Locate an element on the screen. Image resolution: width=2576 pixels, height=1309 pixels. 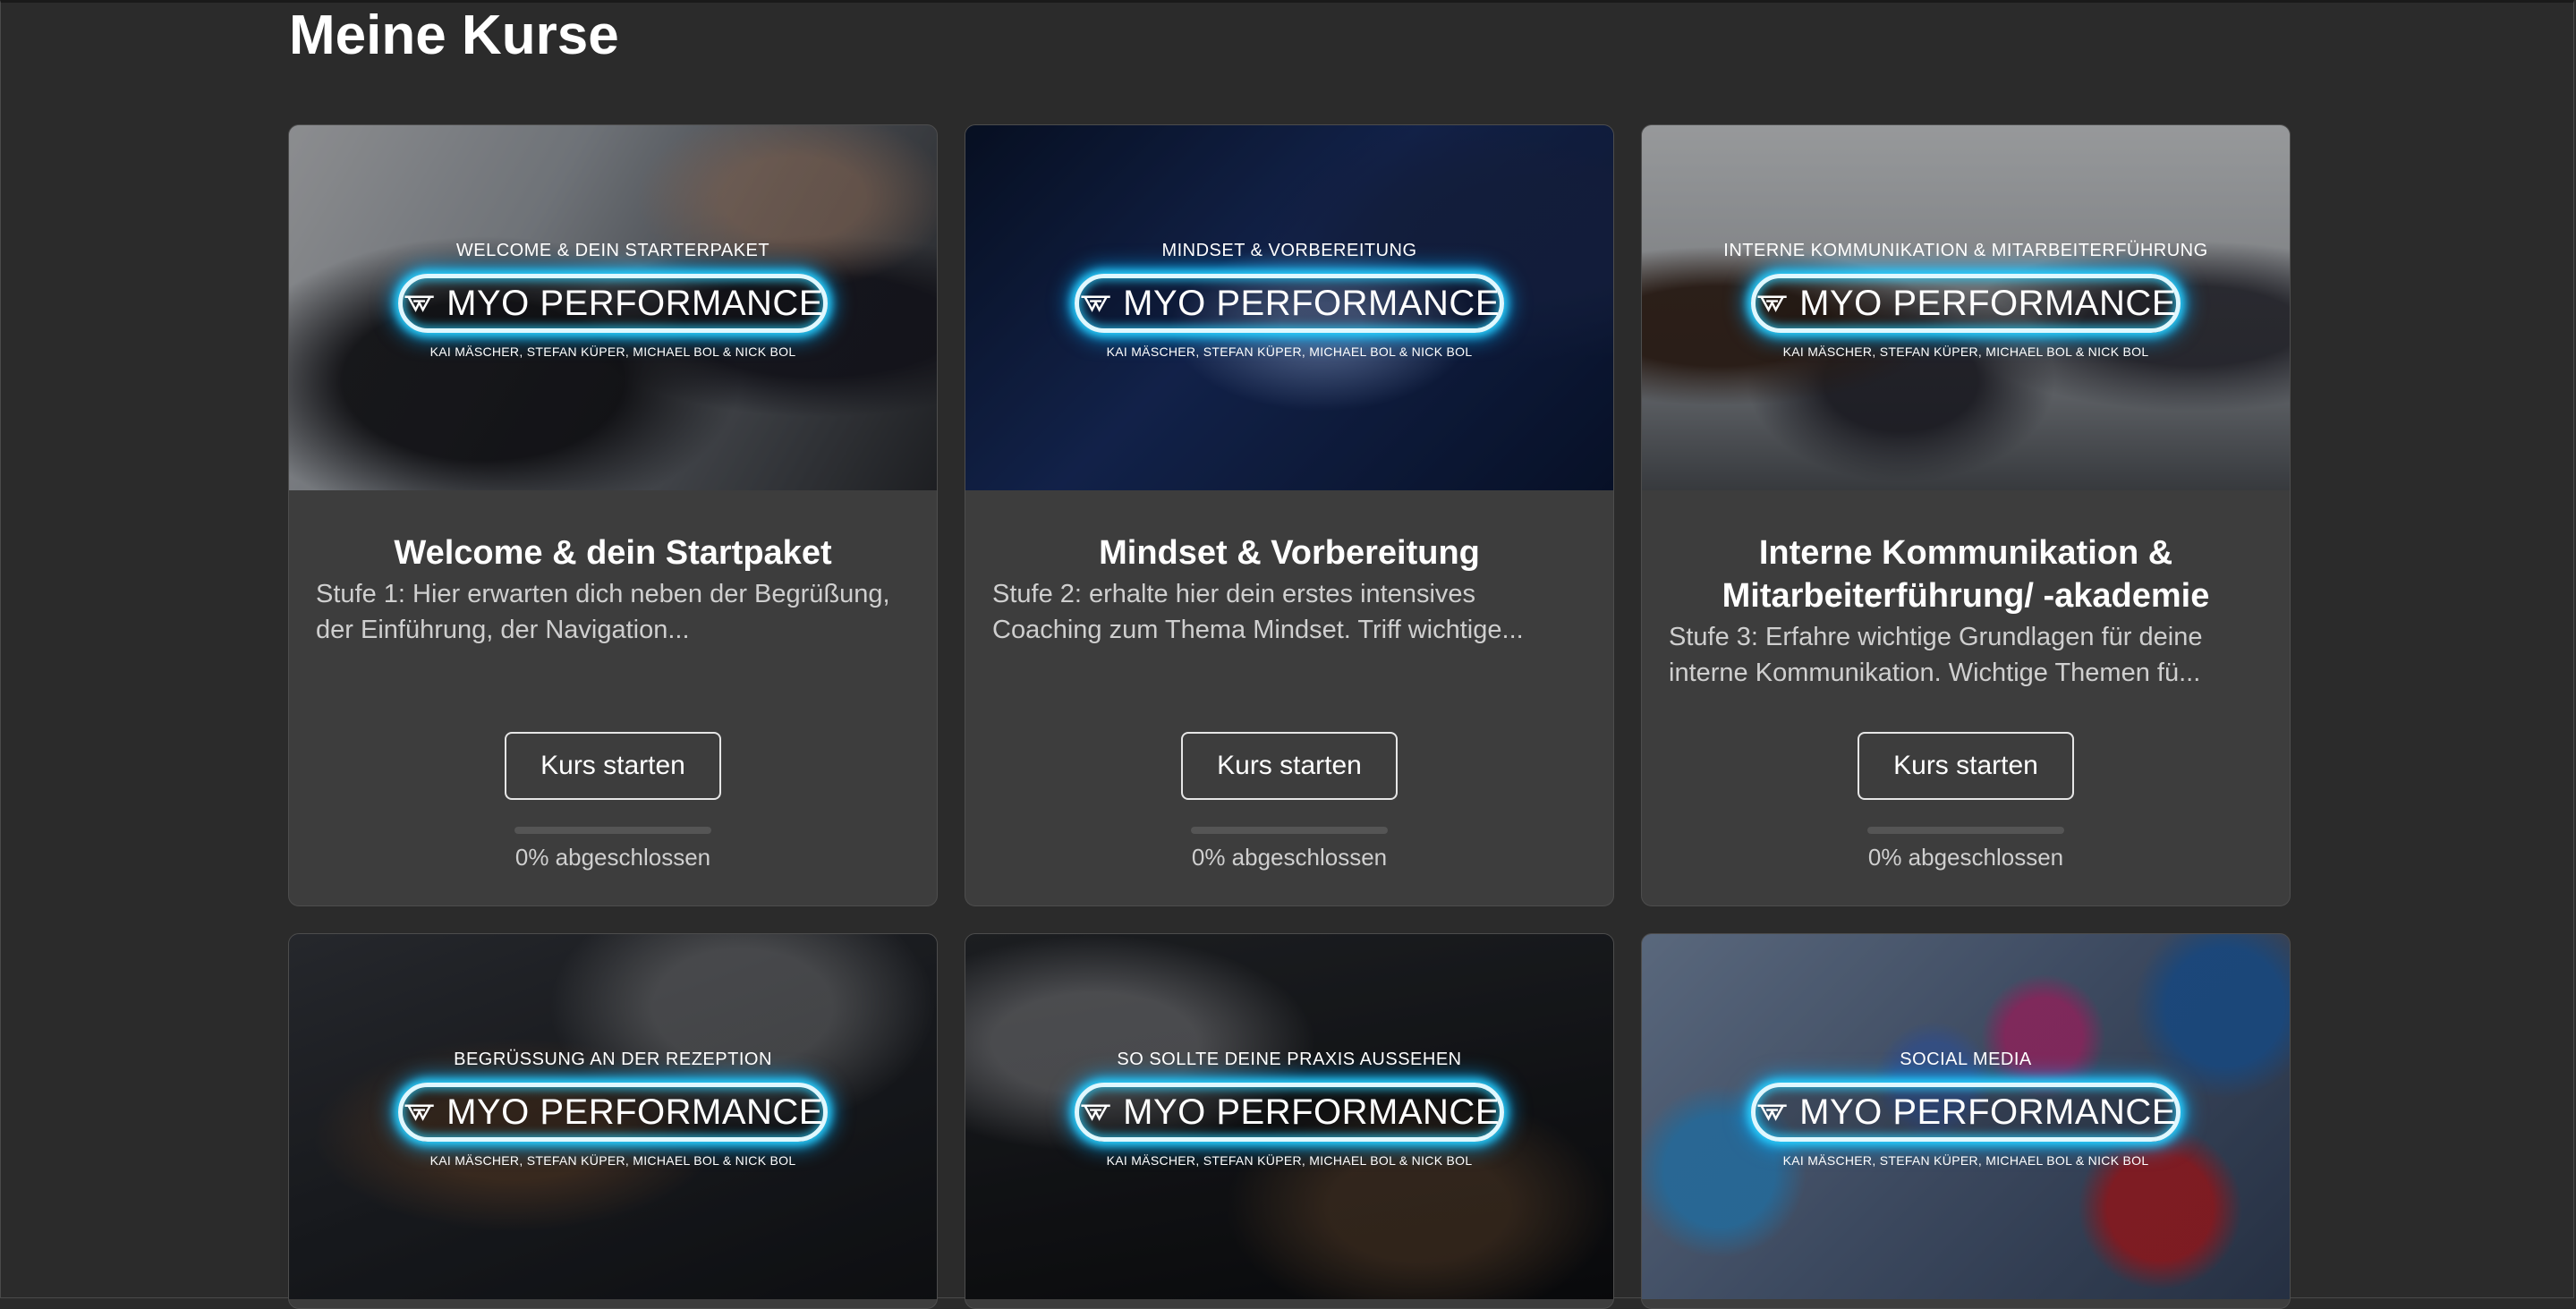
course-title: Mindset & Vorbereitung is located at coordinates (1289, 552).